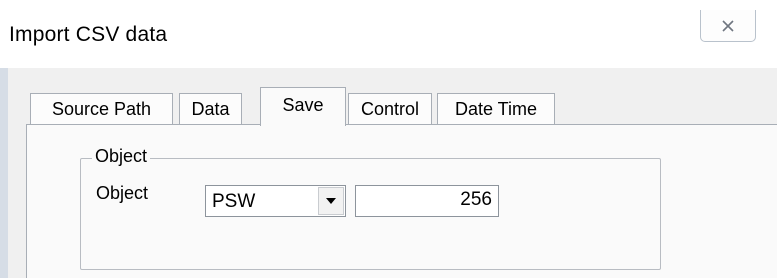  What do you see at coordinates (122, 193) in the screenshot?
I see `object-label: Object` at bounding box center [122, 193].